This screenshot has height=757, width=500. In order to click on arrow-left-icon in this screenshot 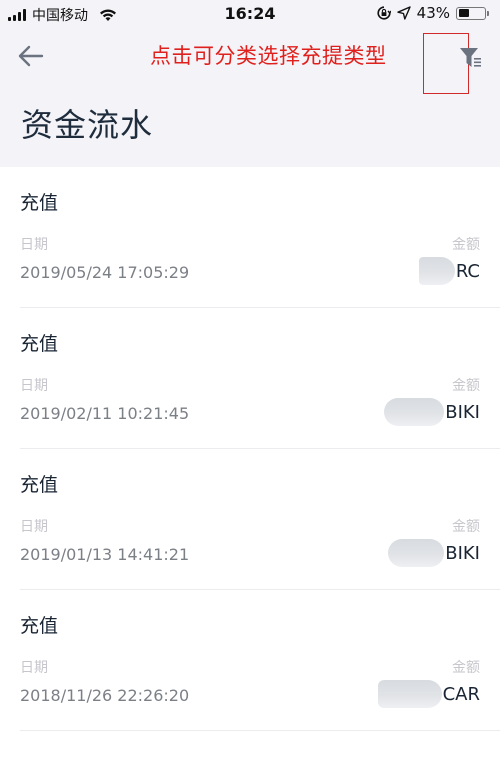, I will do `click(31, 56)`.